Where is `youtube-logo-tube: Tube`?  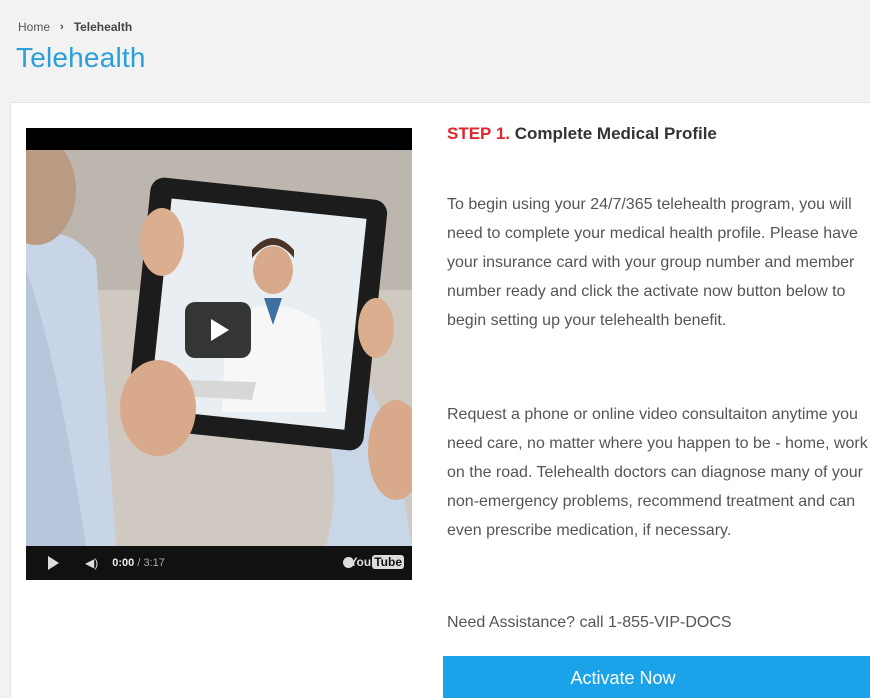
youtube-logo-tube: Tube is located at coordinates (388, 562).